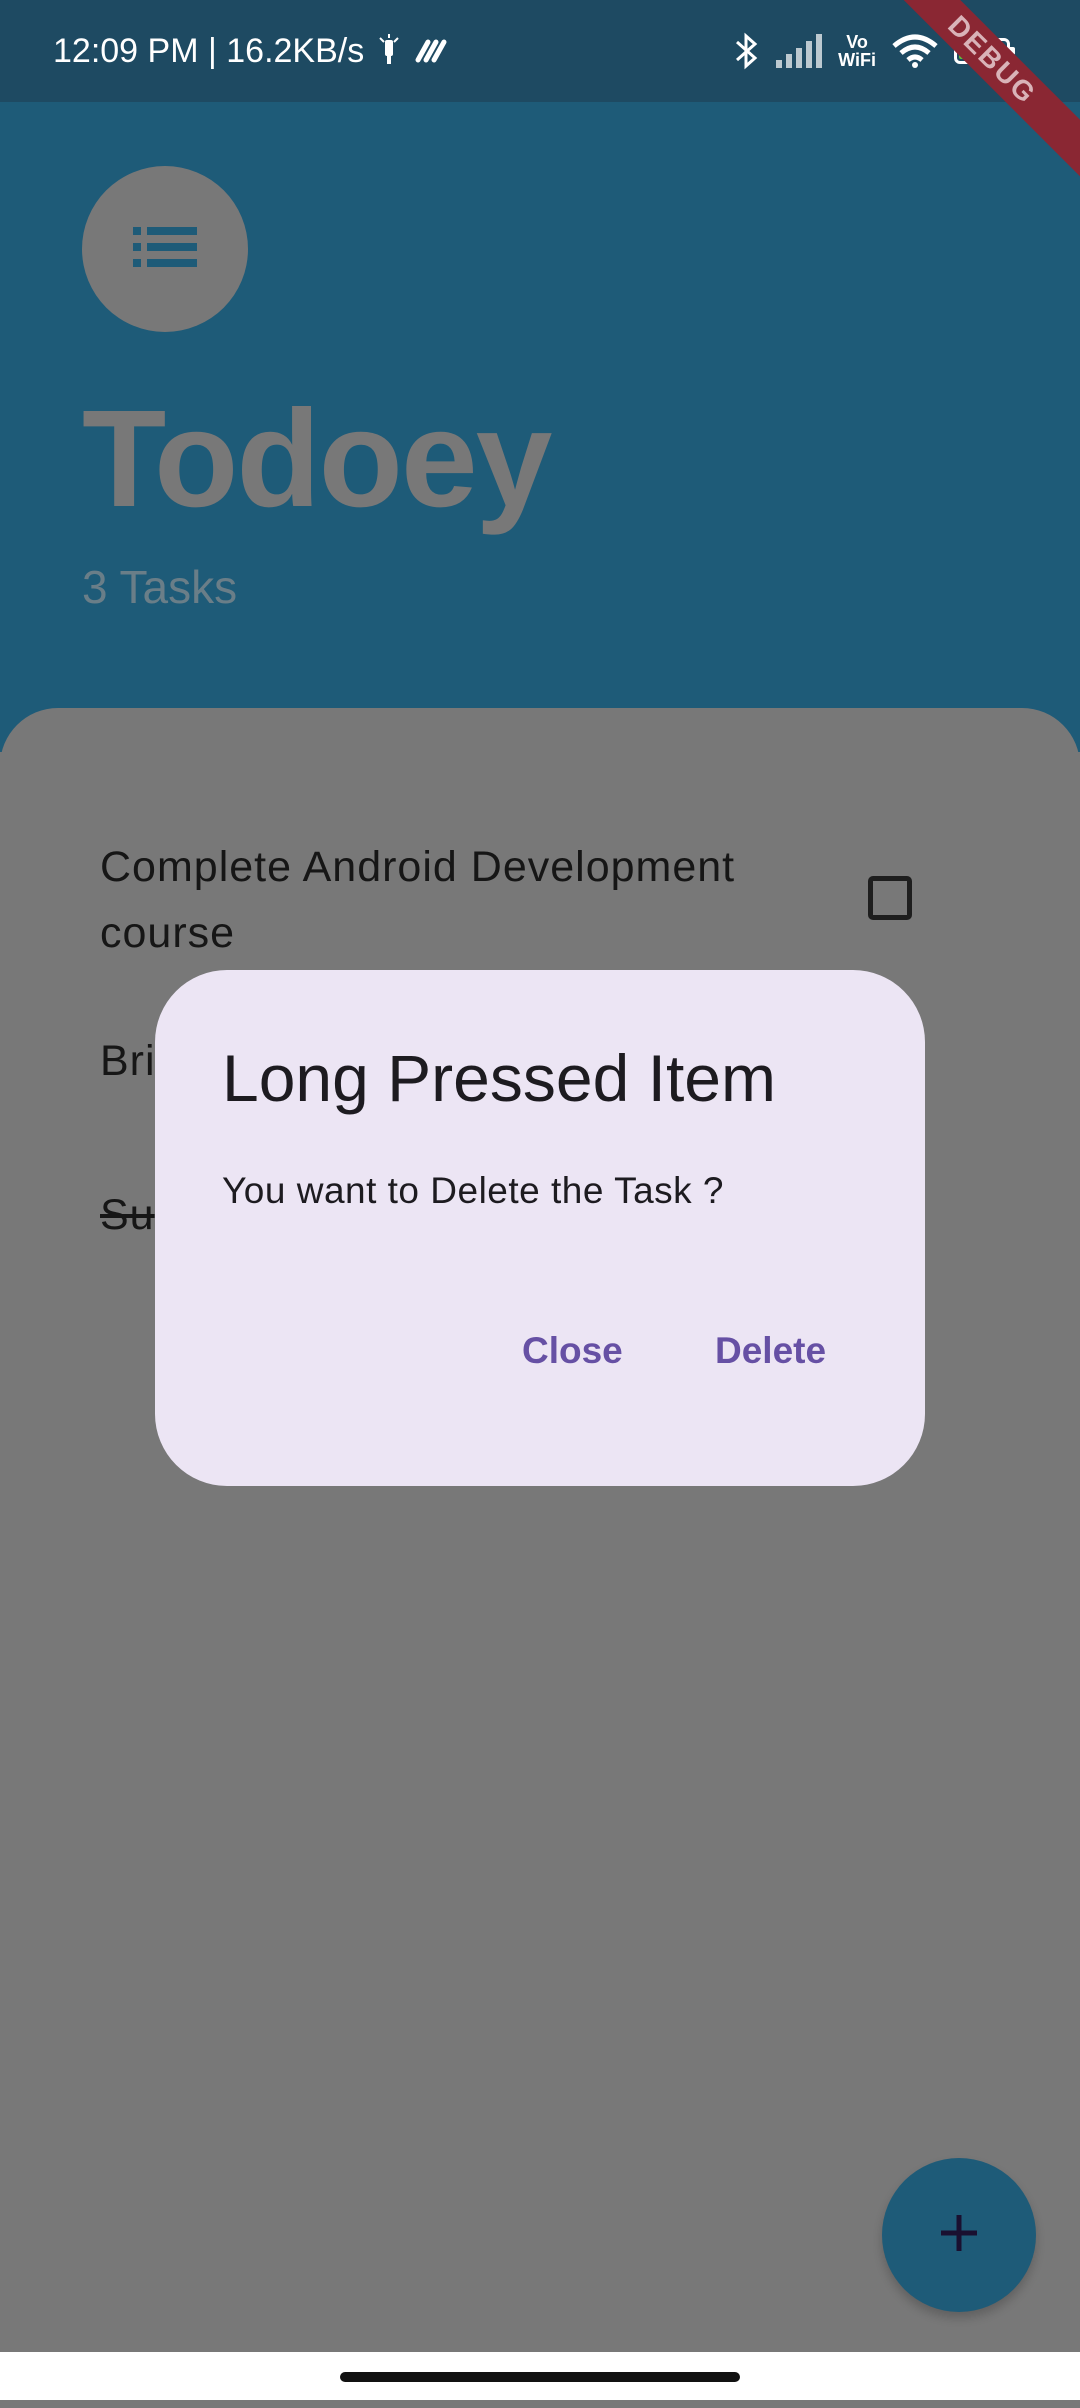  I want to click on dialog-message: You want to Delete the Task ?, so click(473, 1190).